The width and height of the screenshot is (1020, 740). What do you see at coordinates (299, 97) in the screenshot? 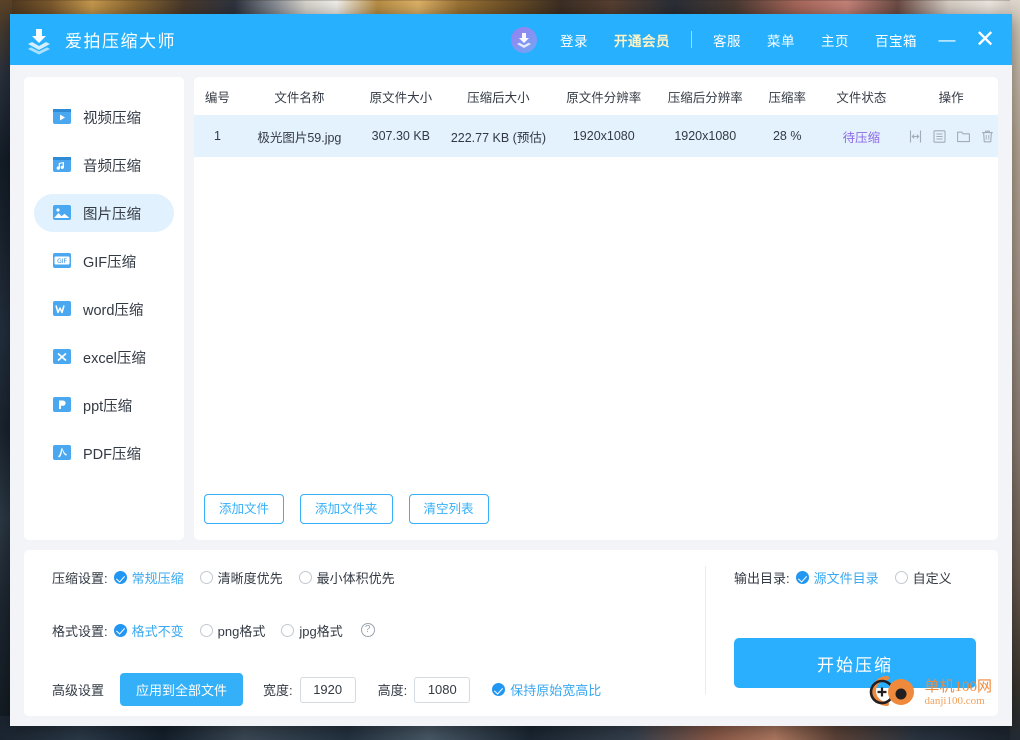
I see `col-filename: 文件名称` at bounding box center [299, 97].